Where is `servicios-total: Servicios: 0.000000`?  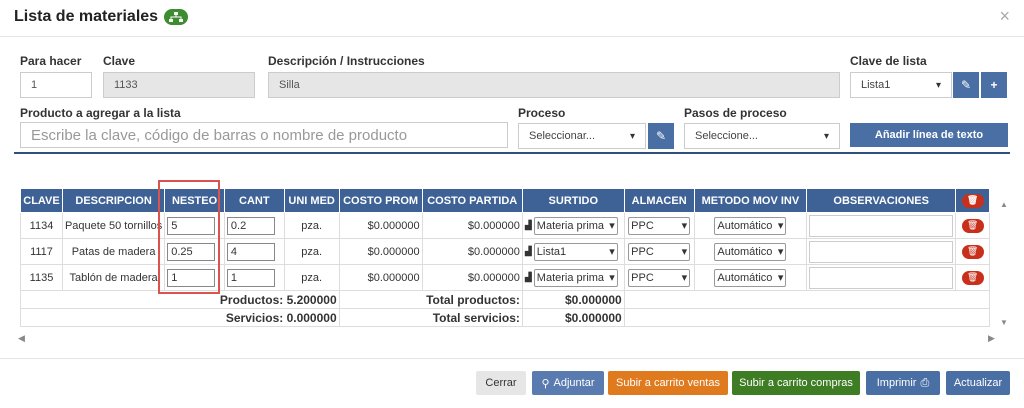
servicios-total: Servicios: 0.000000 is located at coordinates (180, 317).